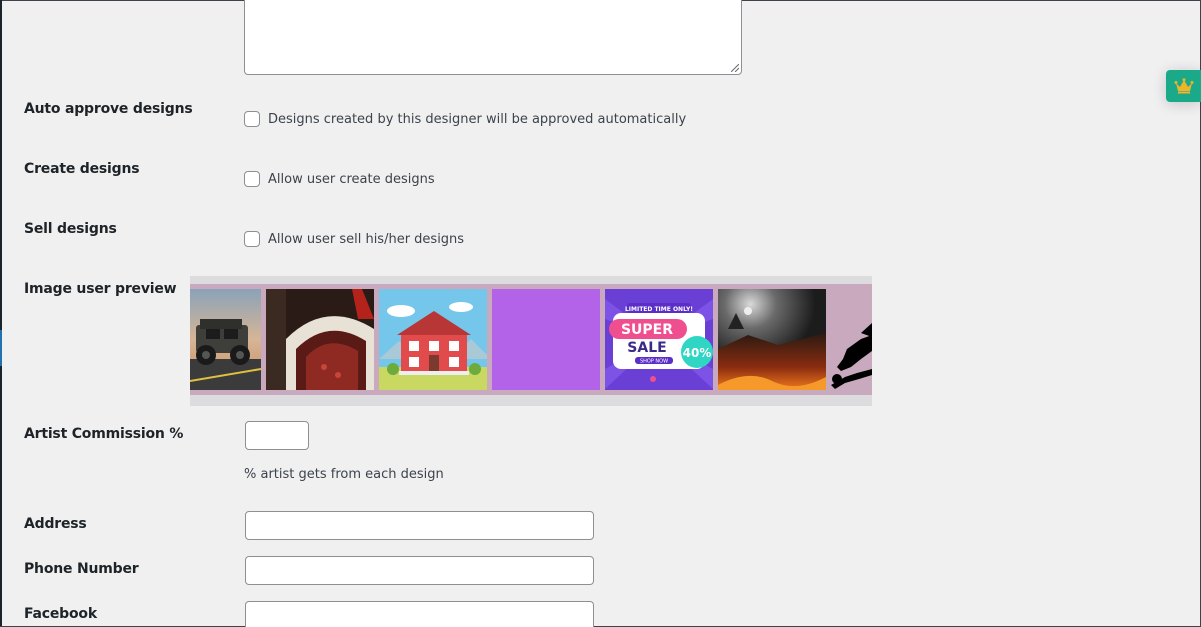  I want to click on crown-icon, so click(1183, 86).